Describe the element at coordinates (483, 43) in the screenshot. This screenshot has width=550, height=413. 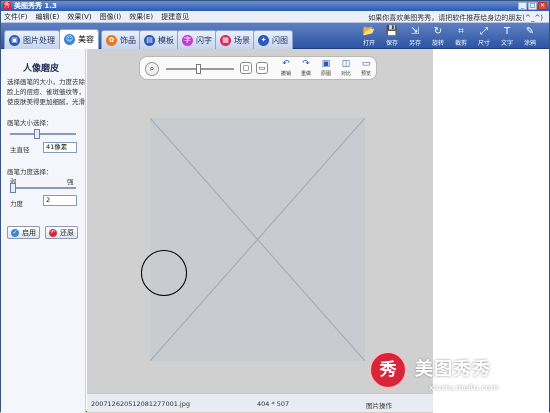
I see `toolbar-label: 尺寸` at that location.